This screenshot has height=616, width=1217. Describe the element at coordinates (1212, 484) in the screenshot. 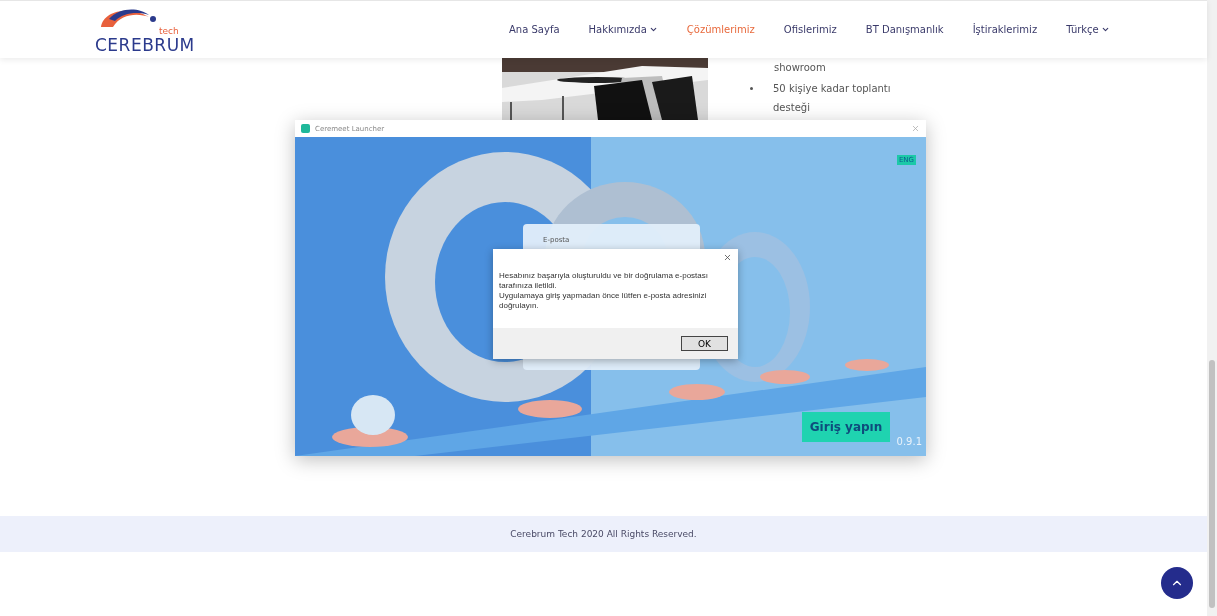

I see `scrollbar-thumb` at that location.